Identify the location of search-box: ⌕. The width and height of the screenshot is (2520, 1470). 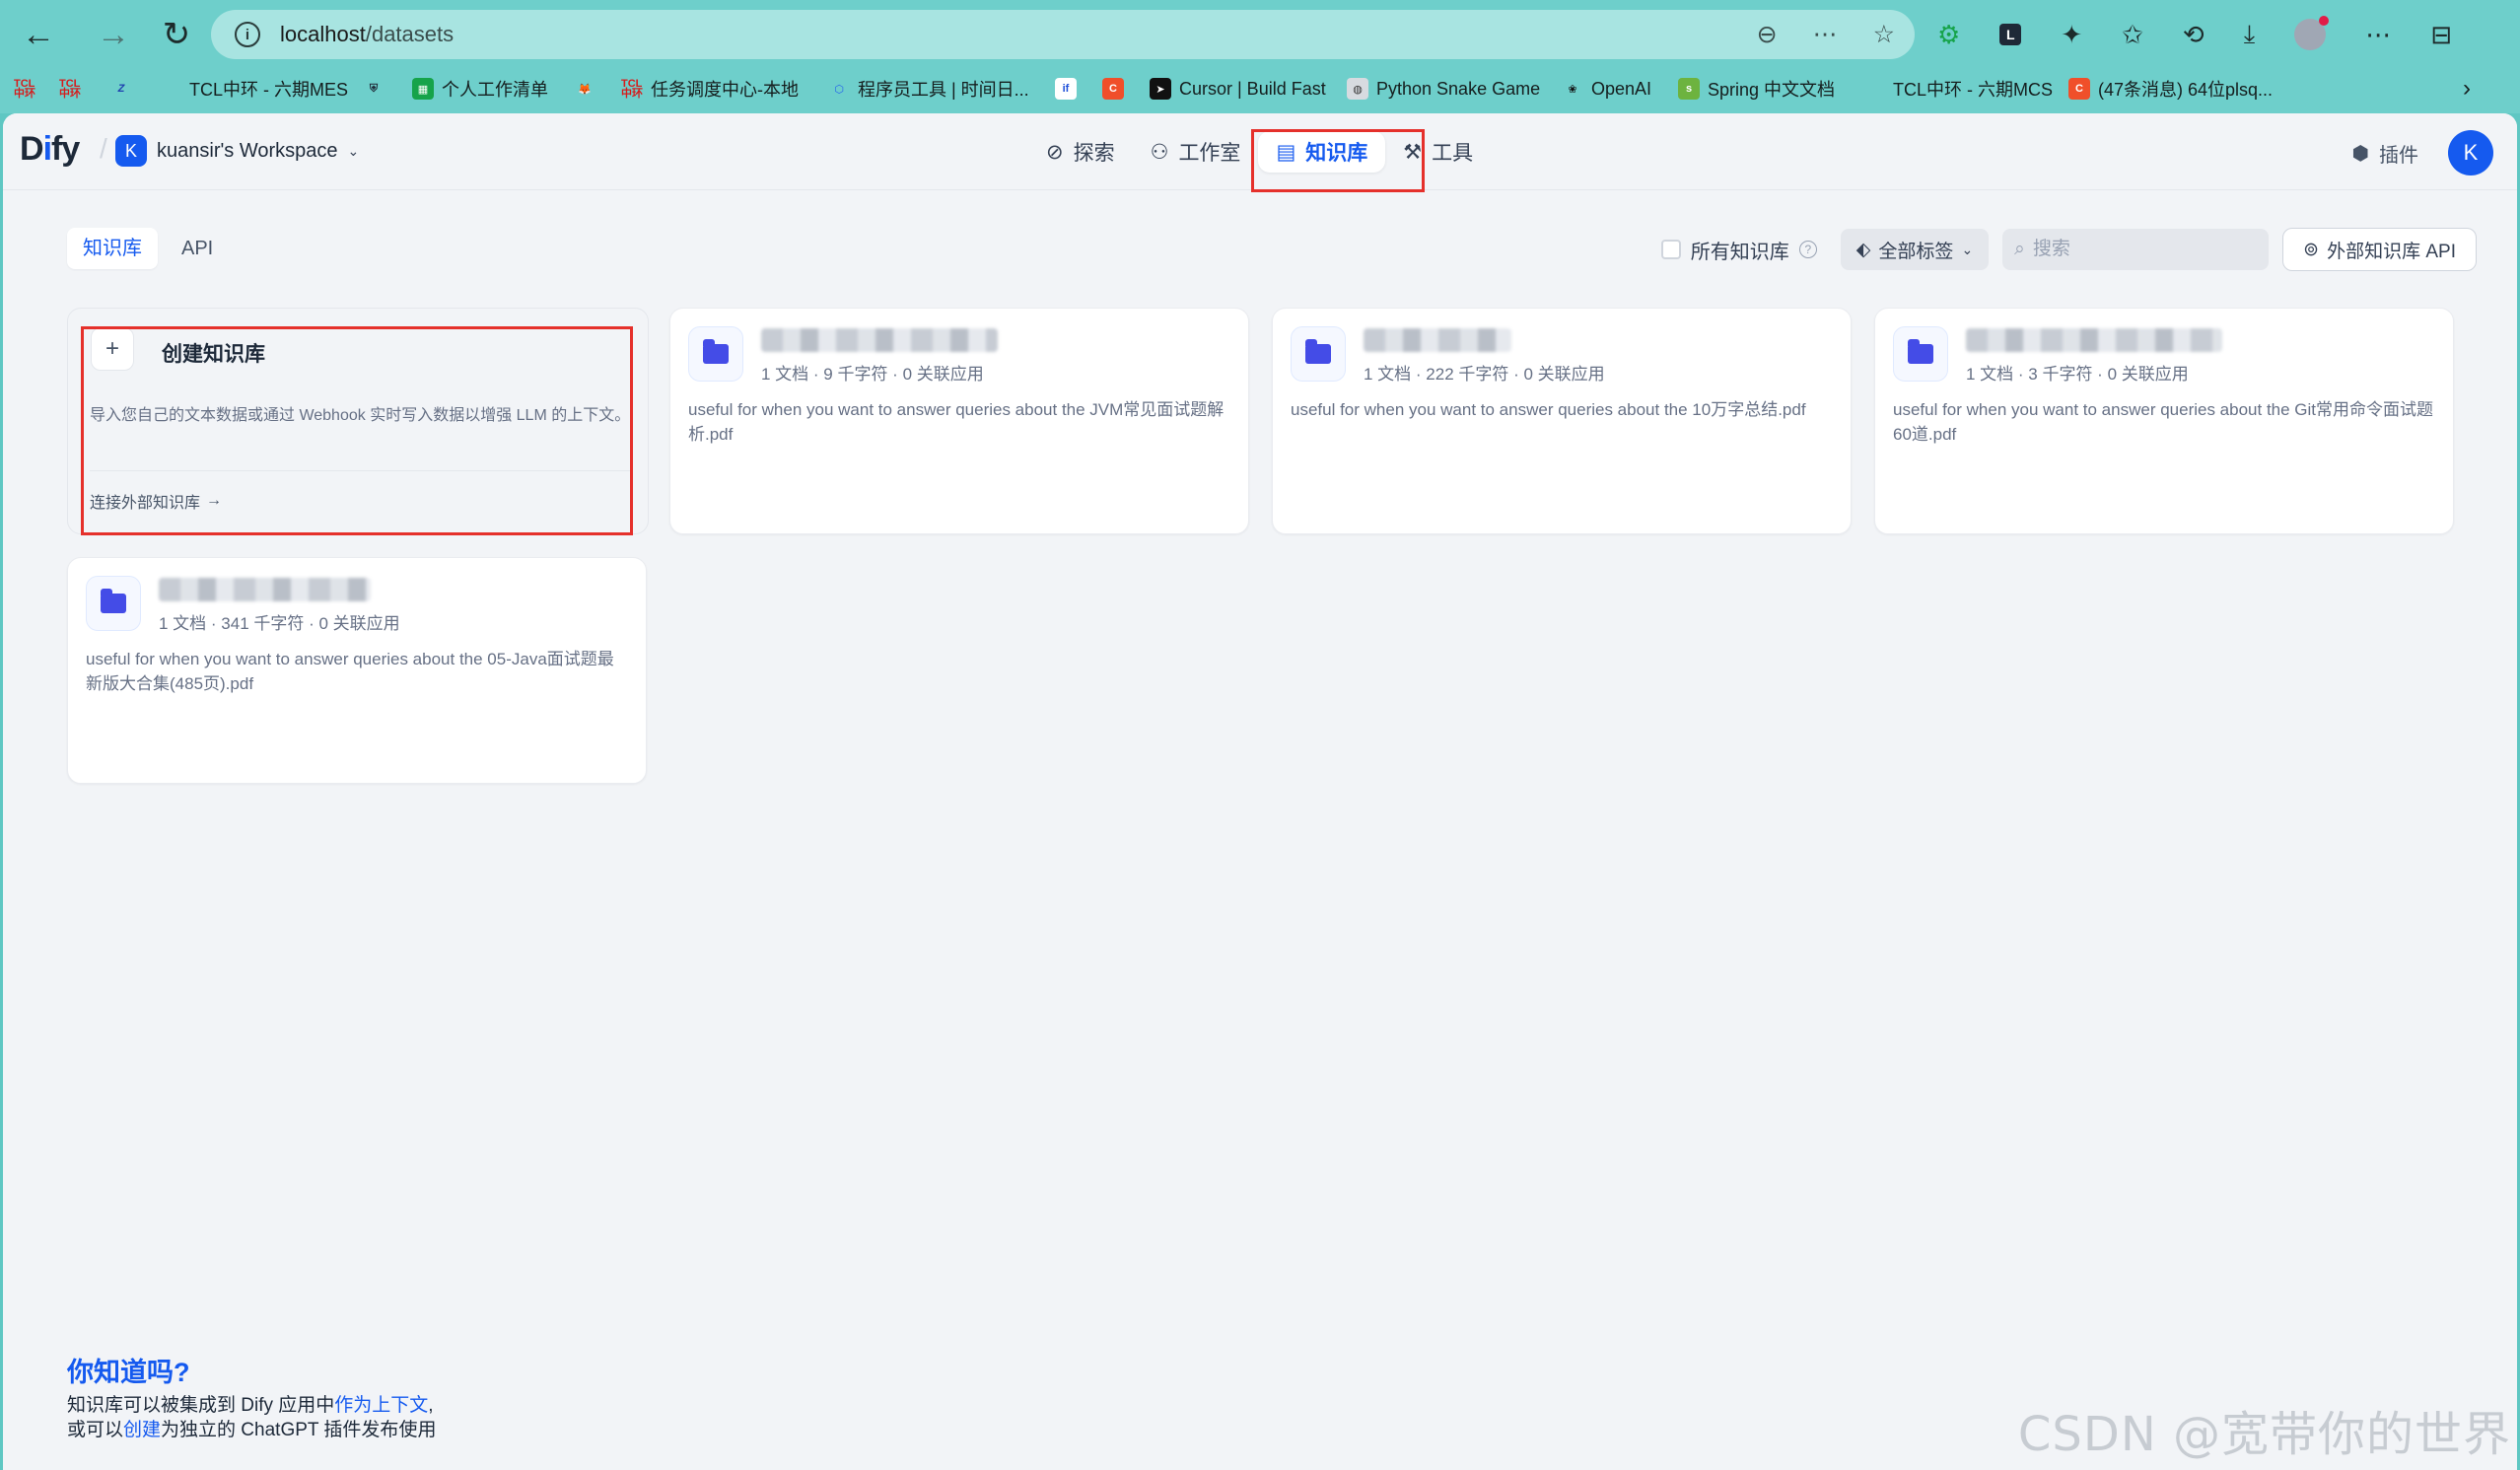
(2136, 249).